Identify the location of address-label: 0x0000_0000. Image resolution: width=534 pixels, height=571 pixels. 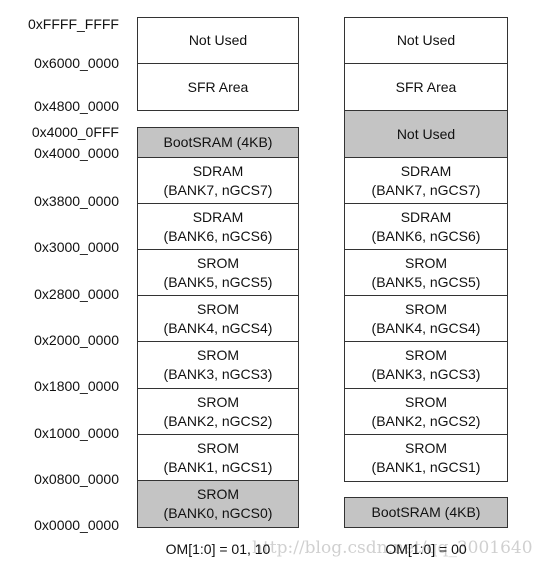
(76, 525).